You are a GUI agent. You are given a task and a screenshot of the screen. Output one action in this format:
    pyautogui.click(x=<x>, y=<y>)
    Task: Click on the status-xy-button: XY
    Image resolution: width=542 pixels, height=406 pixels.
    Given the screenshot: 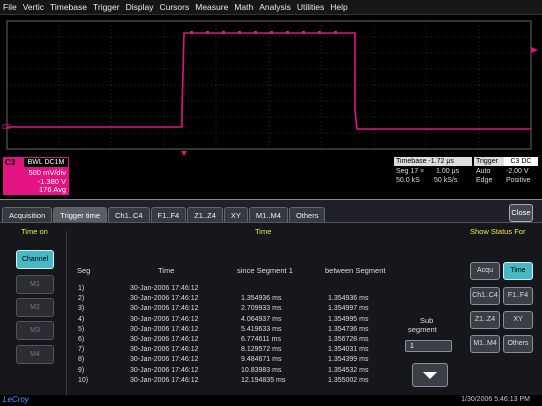 What is the action you would take?
    pyautogui.click(x=518, y=320)
    